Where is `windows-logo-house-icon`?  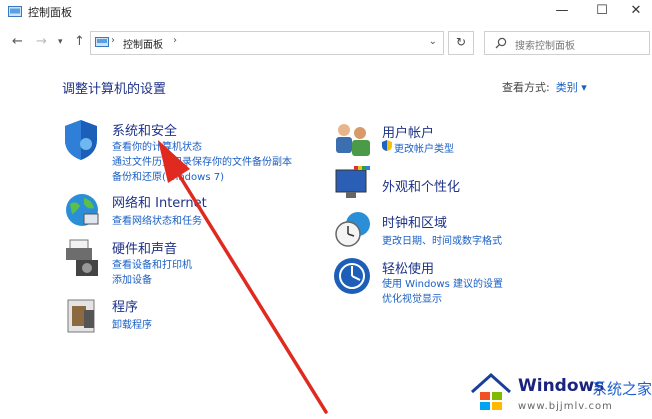
windows-logo-house-icon is located at coordinates (491, 391).